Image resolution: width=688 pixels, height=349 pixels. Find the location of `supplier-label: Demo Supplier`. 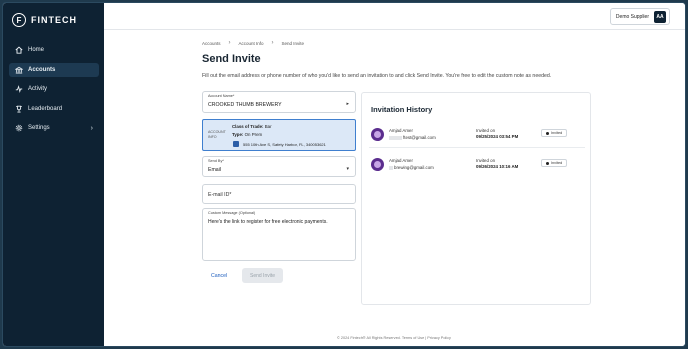

supplier-label: Demo Supplier is located at coordinates (632, 16).